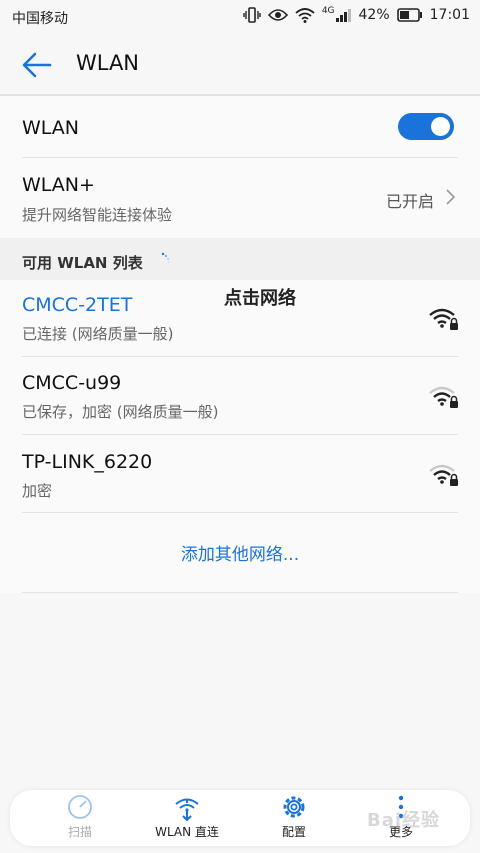 This screenshot has height=853, width=480. I want to click on config-label: 配置, so click(293, 832).